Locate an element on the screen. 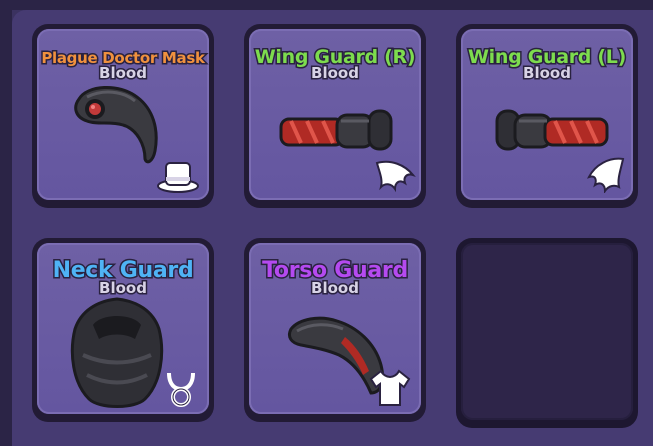 The height and width of the screenshot is (446, 653). slot-face: Torso Guard Blood is located at coordinates (335, 328).